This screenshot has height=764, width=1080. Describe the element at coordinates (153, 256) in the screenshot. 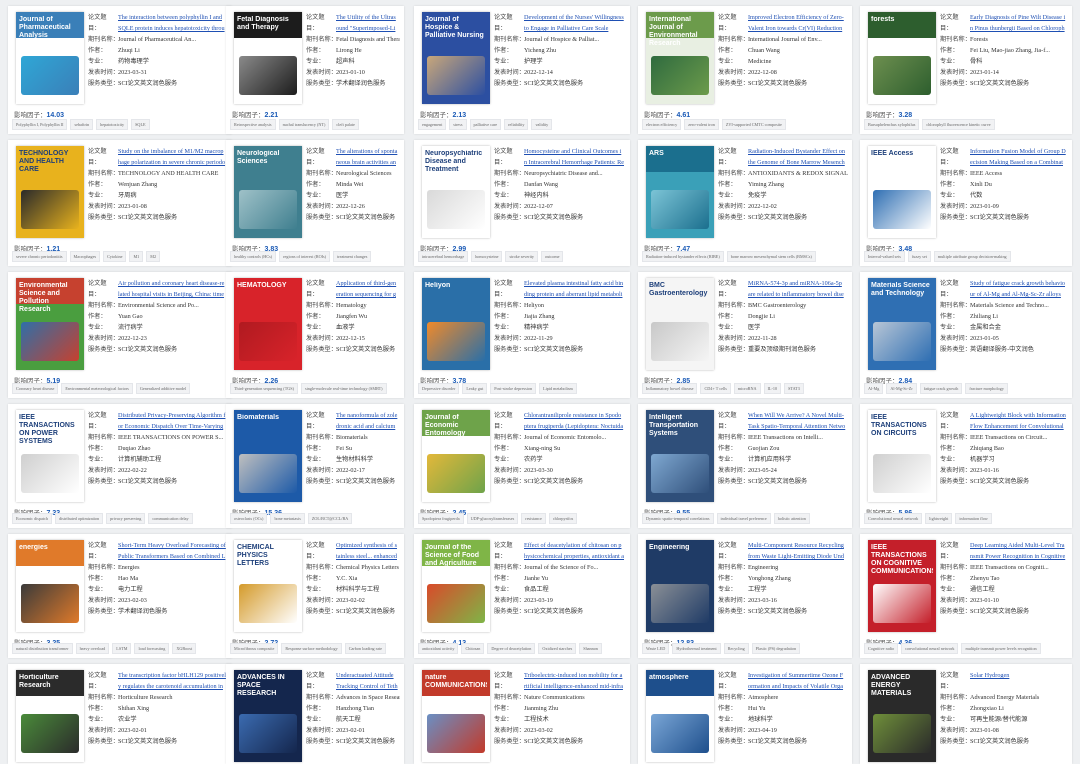

I see `keyword-tag: M2` at that location.